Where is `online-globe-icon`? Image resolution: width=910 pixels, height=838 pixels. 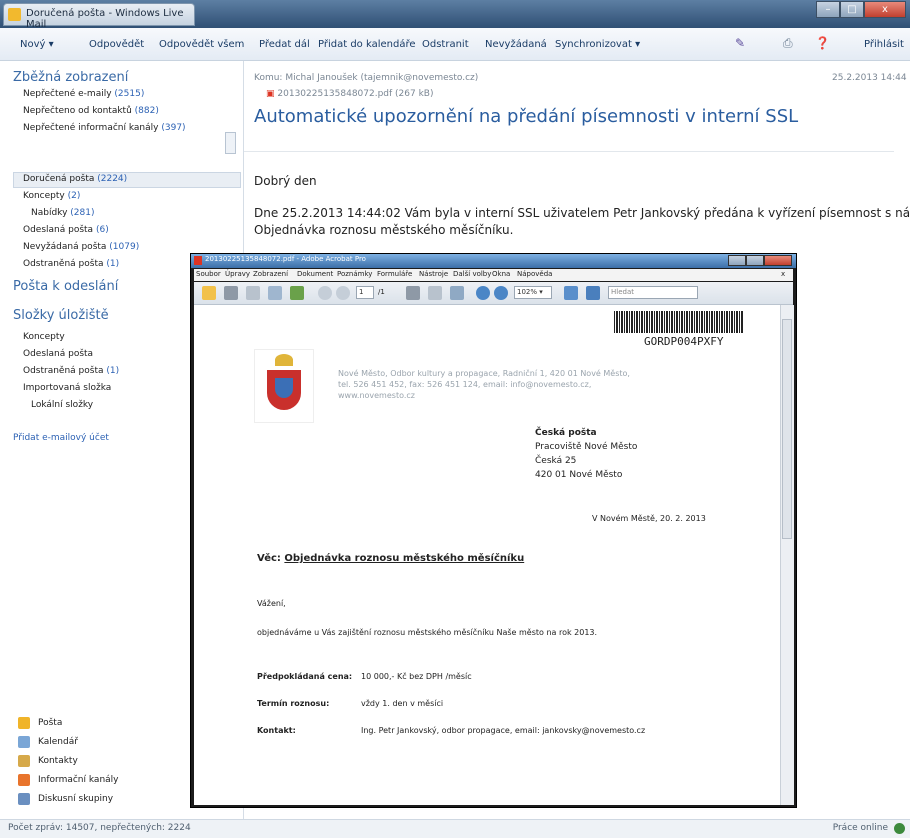 online-globe-icon is located at coordinates (899, 828).